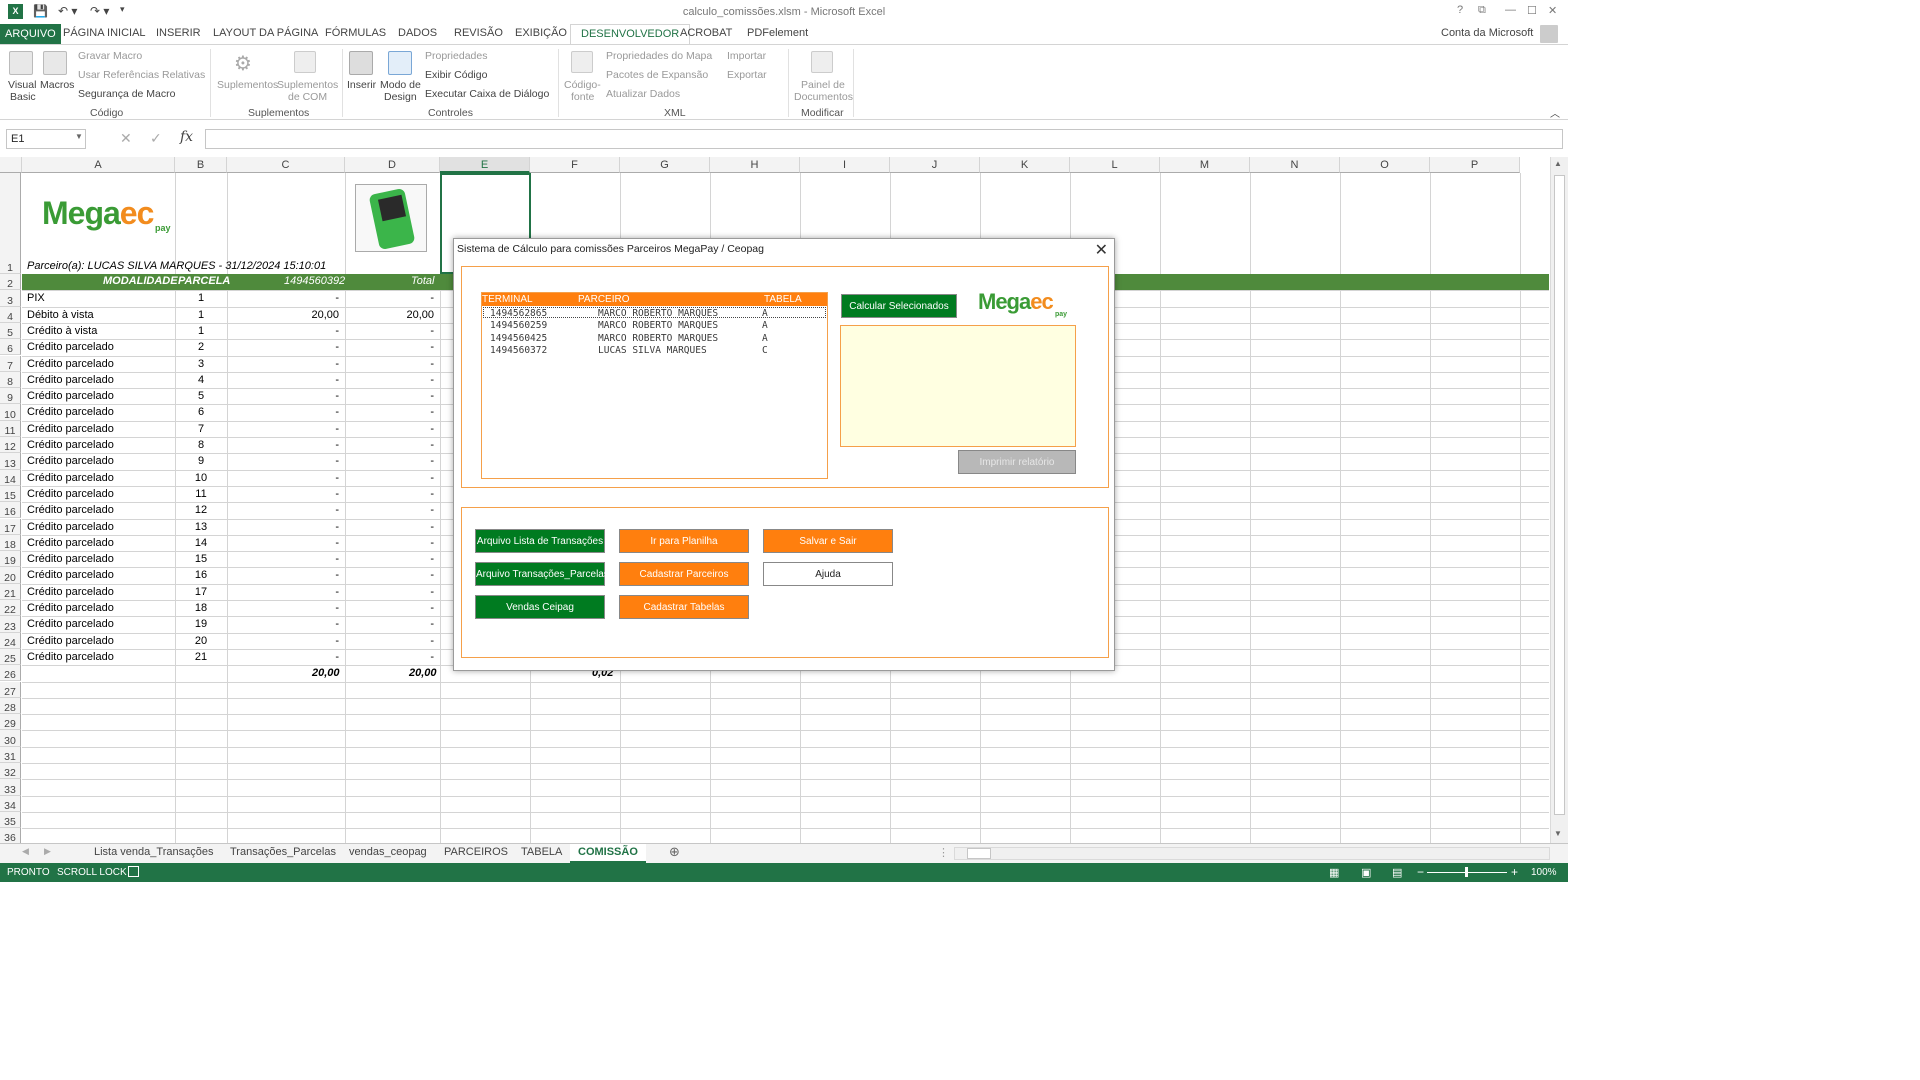 The height and width of the screenshot is (1080, 1920). I want to click on macros-button: Macros, so click(57, 85).